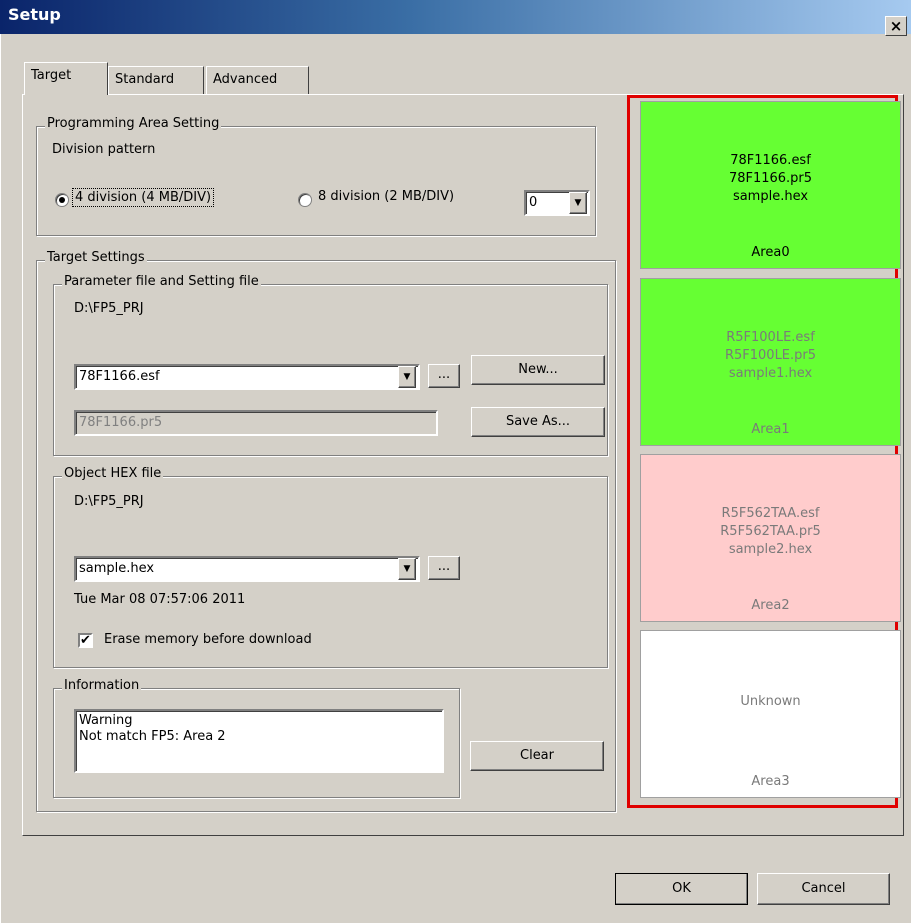  I want to click on title-bar: Setup ×, so click(455, 18).